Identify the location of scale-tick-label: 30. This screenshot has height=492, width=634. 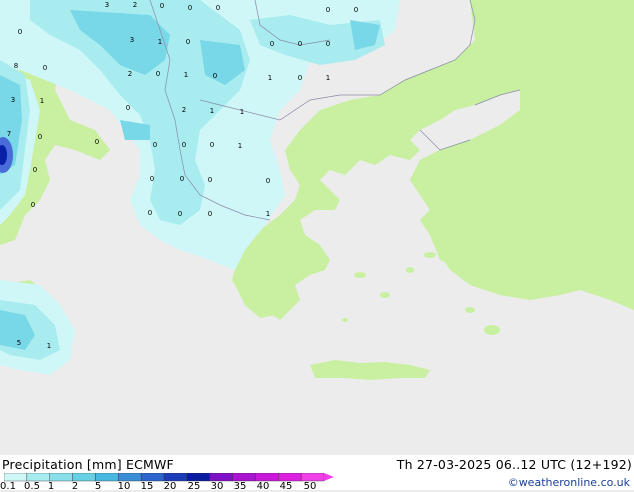
(217, 486).